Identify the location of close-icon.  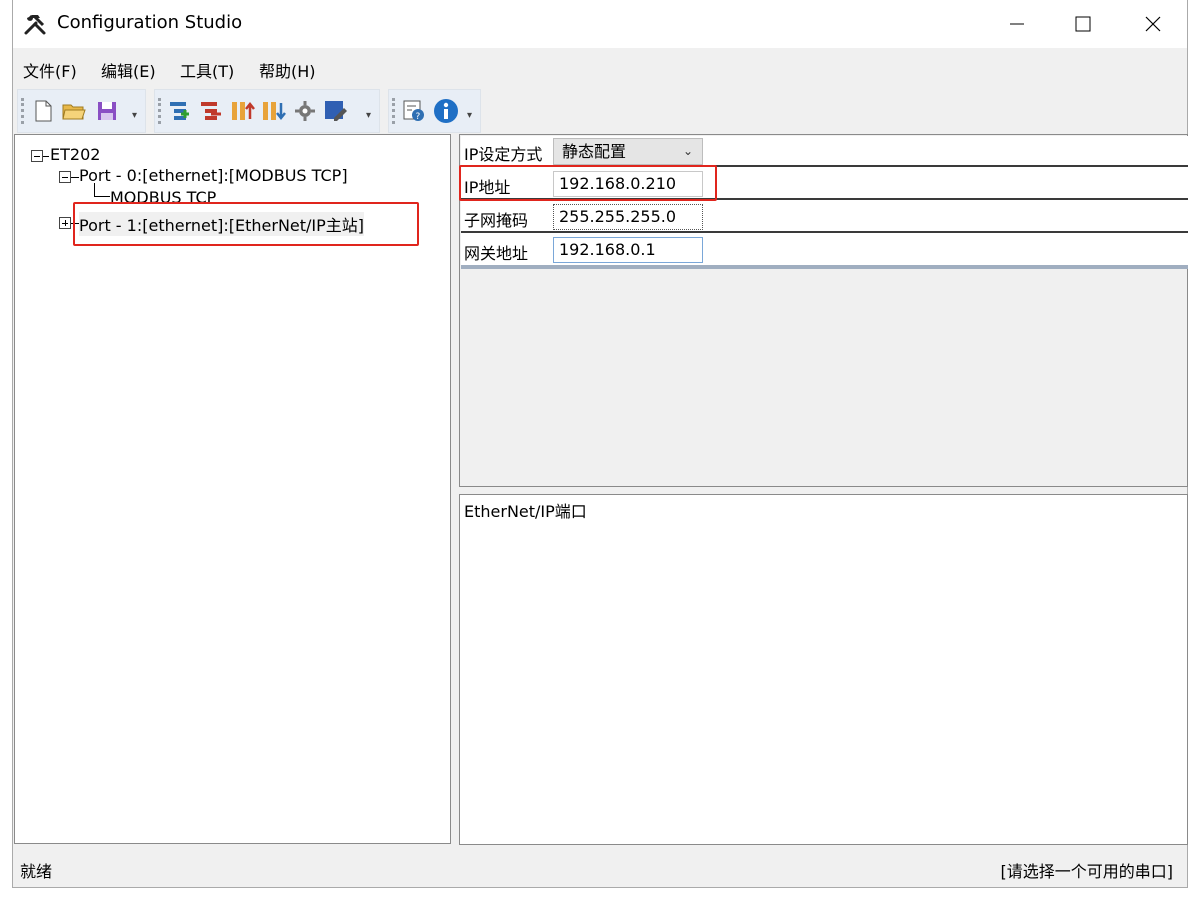
(1153, 24).